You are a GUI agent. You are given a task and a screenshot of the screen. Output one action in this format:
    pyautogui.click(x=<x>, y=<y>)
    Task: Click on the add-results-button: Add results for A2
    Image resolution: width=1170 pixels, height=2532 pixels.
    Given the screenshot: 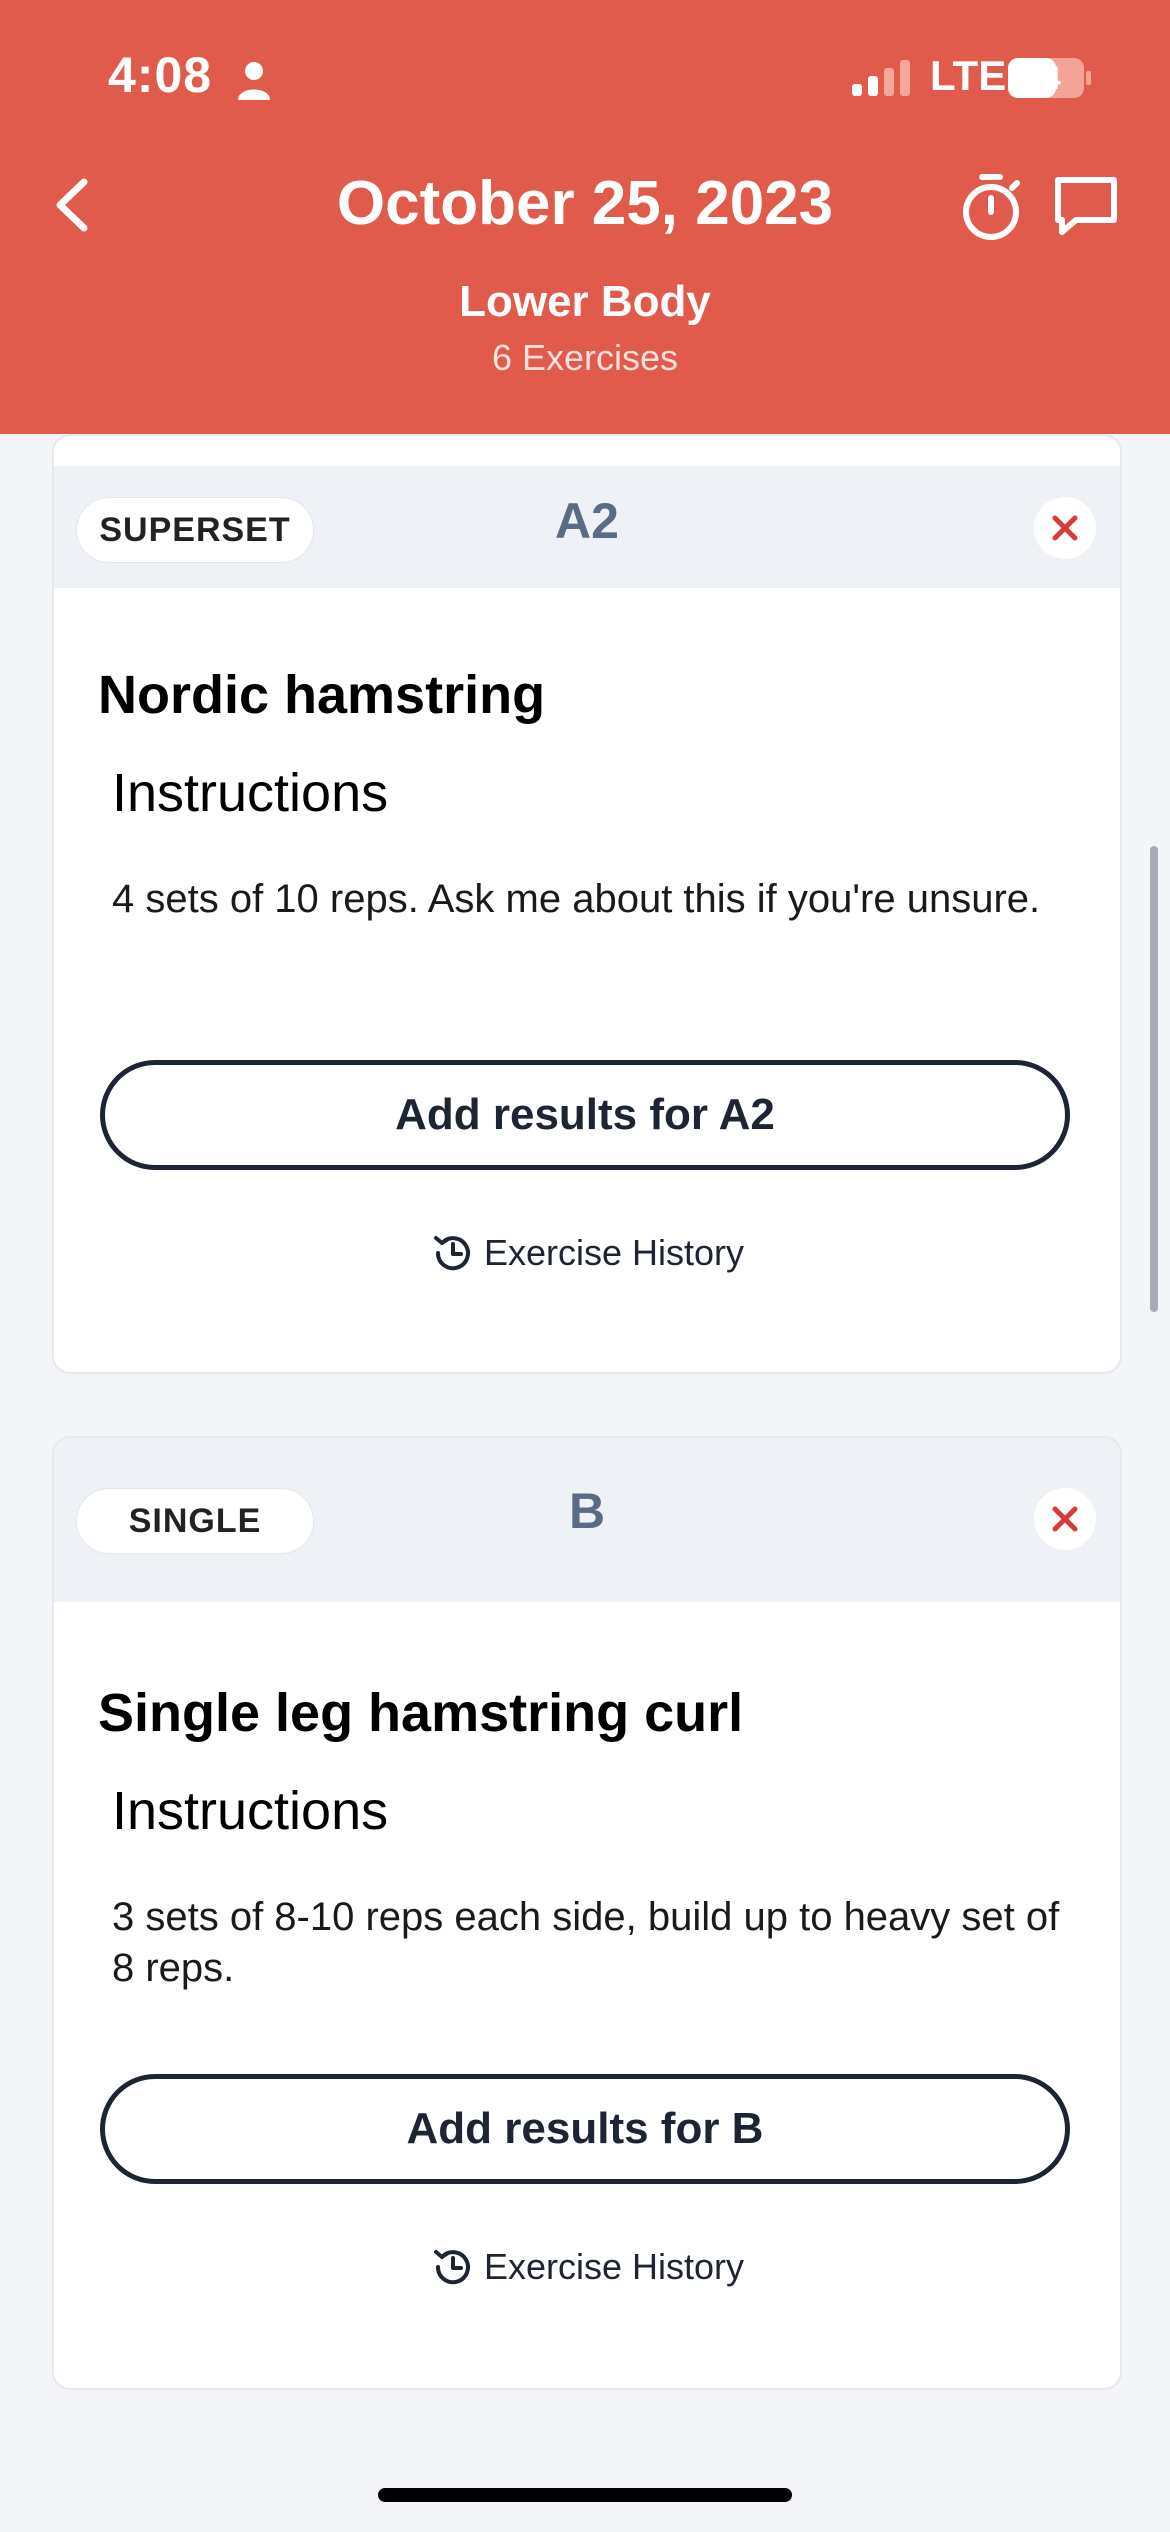 What is the action you would take?
    pyautogui.click(x=585, y=1115)
    